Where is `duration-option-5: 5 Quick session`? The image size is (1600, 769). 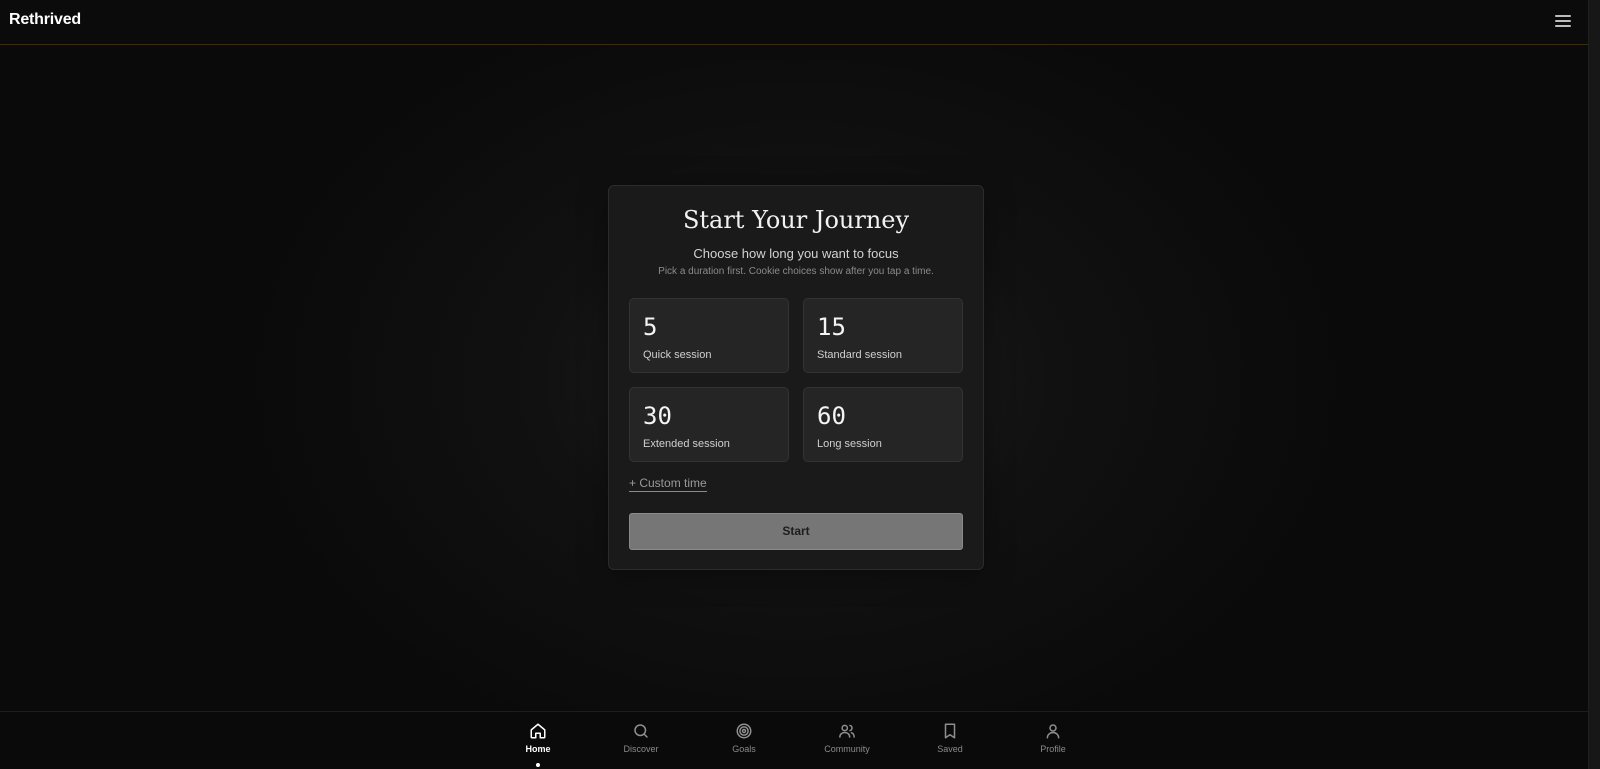
duration-option-5: 5 Quick session is located at coordinates (709, 335).